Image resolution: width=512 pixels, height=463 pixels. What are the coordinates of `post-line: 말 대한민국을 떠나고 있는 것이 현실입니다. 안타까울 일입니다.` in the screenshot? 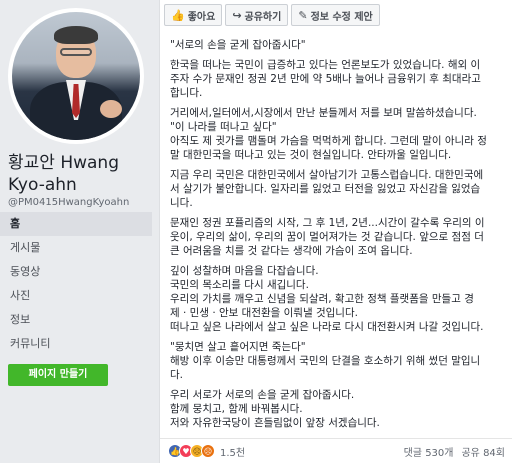 It's located at (311, 155).